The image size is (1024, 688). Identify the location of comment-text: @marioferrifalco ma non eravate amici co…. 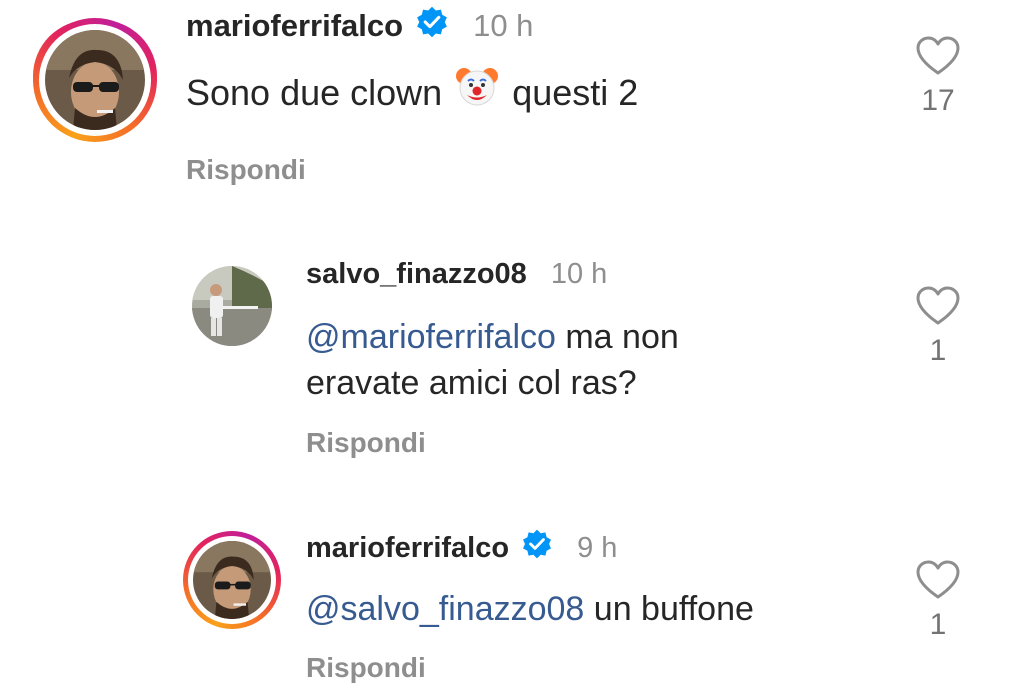
(492, 360).